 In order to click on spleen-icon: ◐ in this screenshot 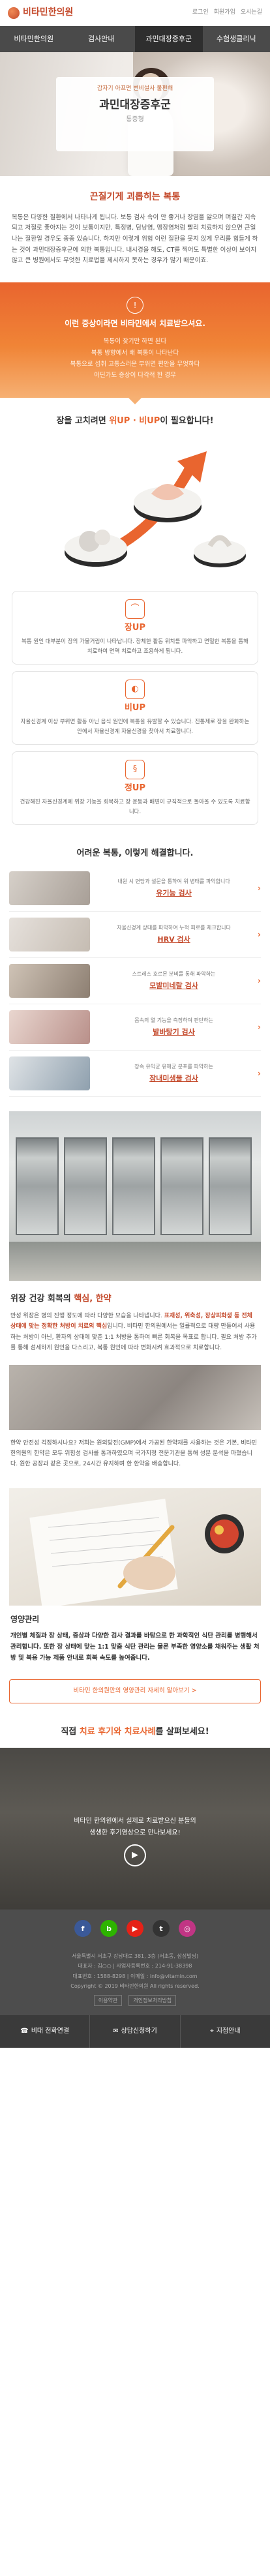, I will do `click(135, 689)`.